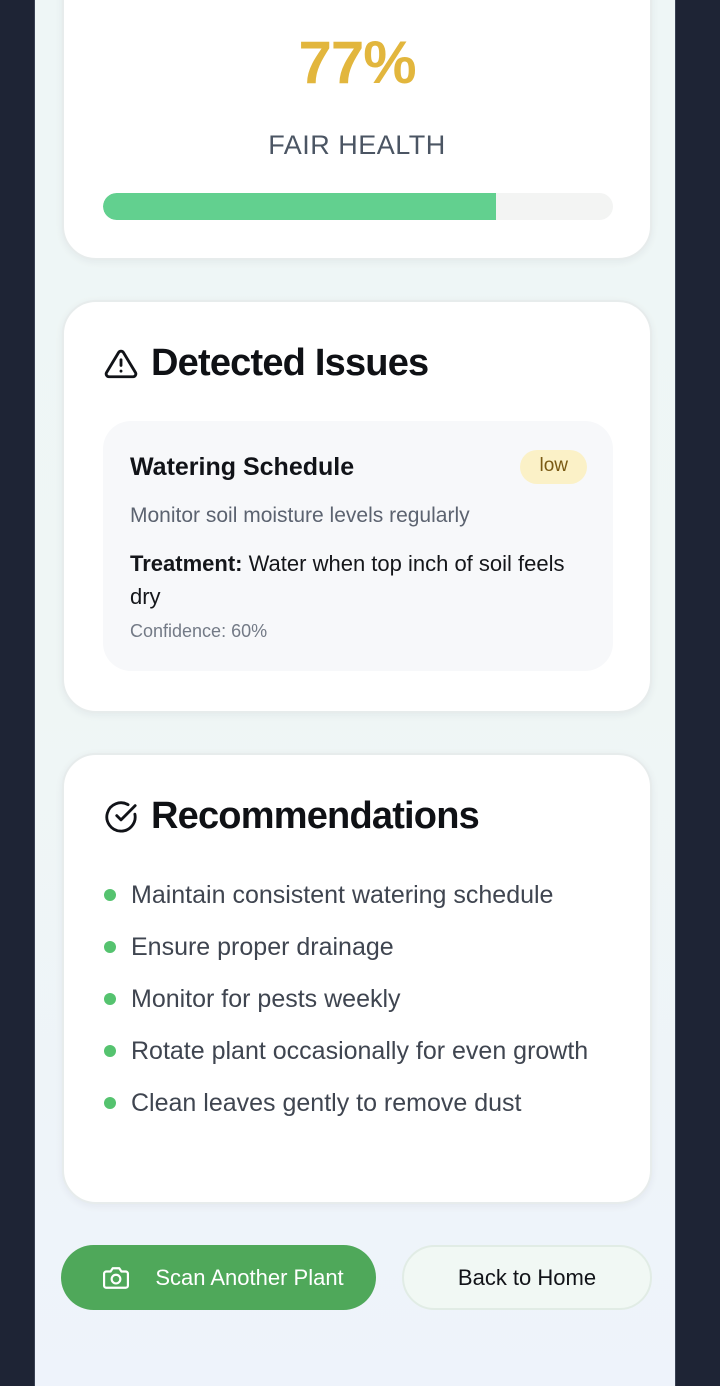 The image size is (720, 1386). I want to click on list-item: Maintain consistent watering schedule, so click(359, 895).